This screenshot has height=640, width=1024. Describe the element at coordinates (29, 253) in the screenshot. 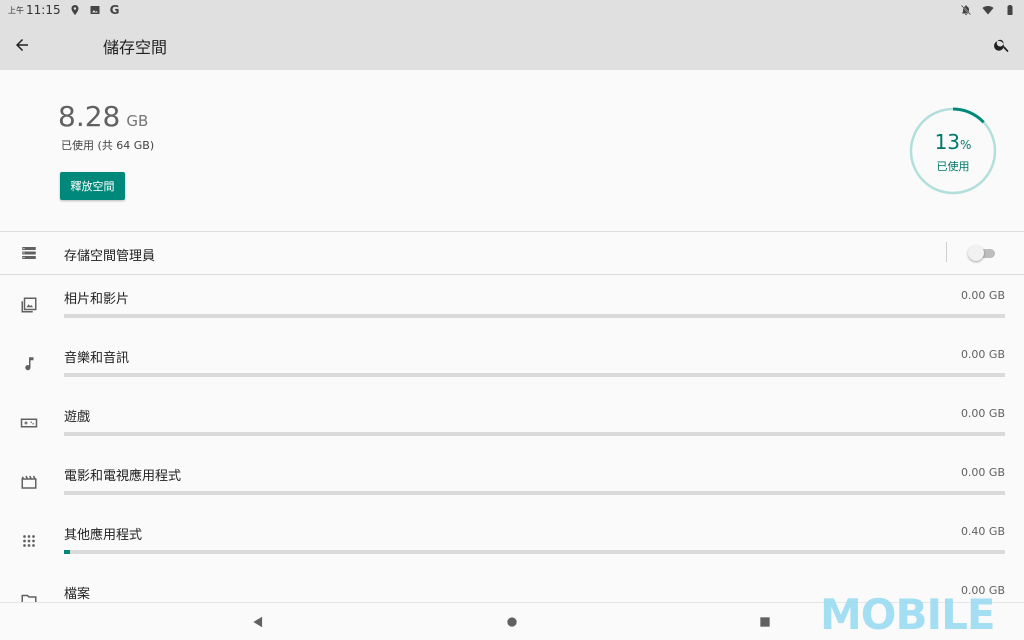

I see `storage-list-icon` at that location.